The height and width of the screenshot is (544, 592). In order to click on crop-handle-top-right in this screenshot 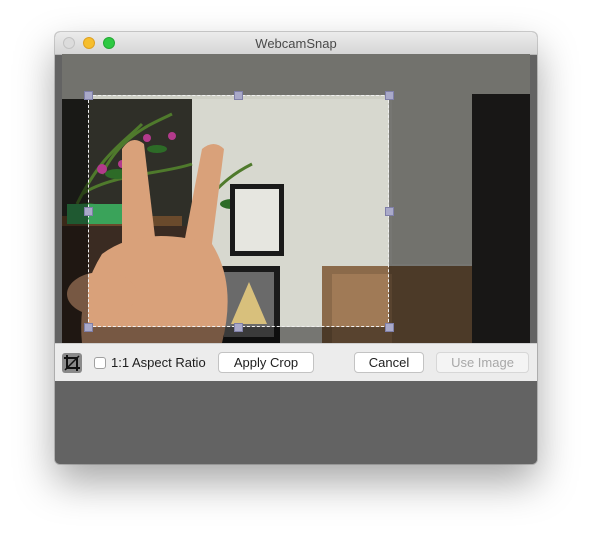, I will do `click(389, 95)`.